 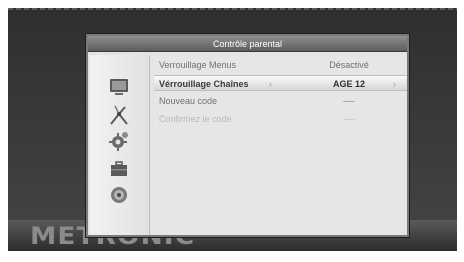 I want to click on arrow-left-icon: ‹, so click(x=270, y=84).